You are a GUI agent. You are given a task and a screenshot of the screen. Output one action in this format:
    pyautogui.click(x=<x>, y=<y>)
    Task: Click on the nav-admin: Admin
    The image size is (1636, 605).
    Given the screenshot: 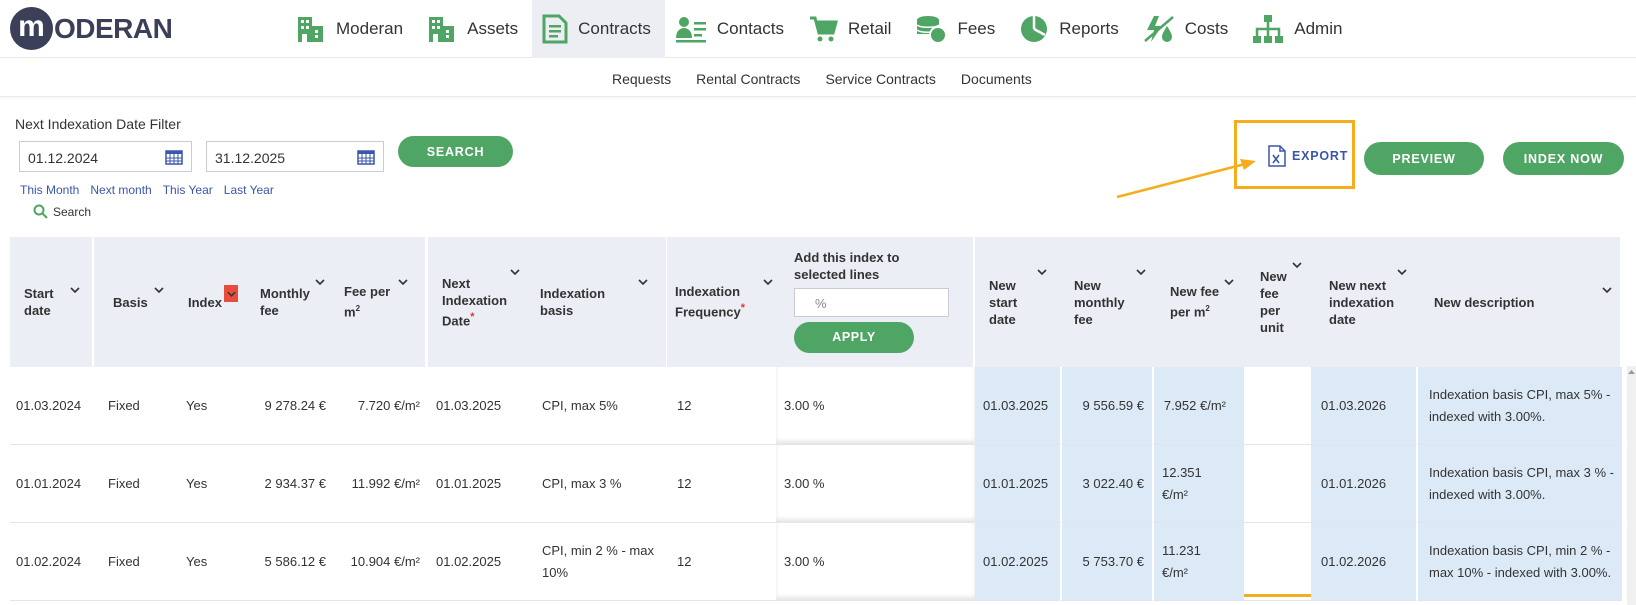 What is the action you would take?
    pyautogui.click(x=1299, y=29)
    